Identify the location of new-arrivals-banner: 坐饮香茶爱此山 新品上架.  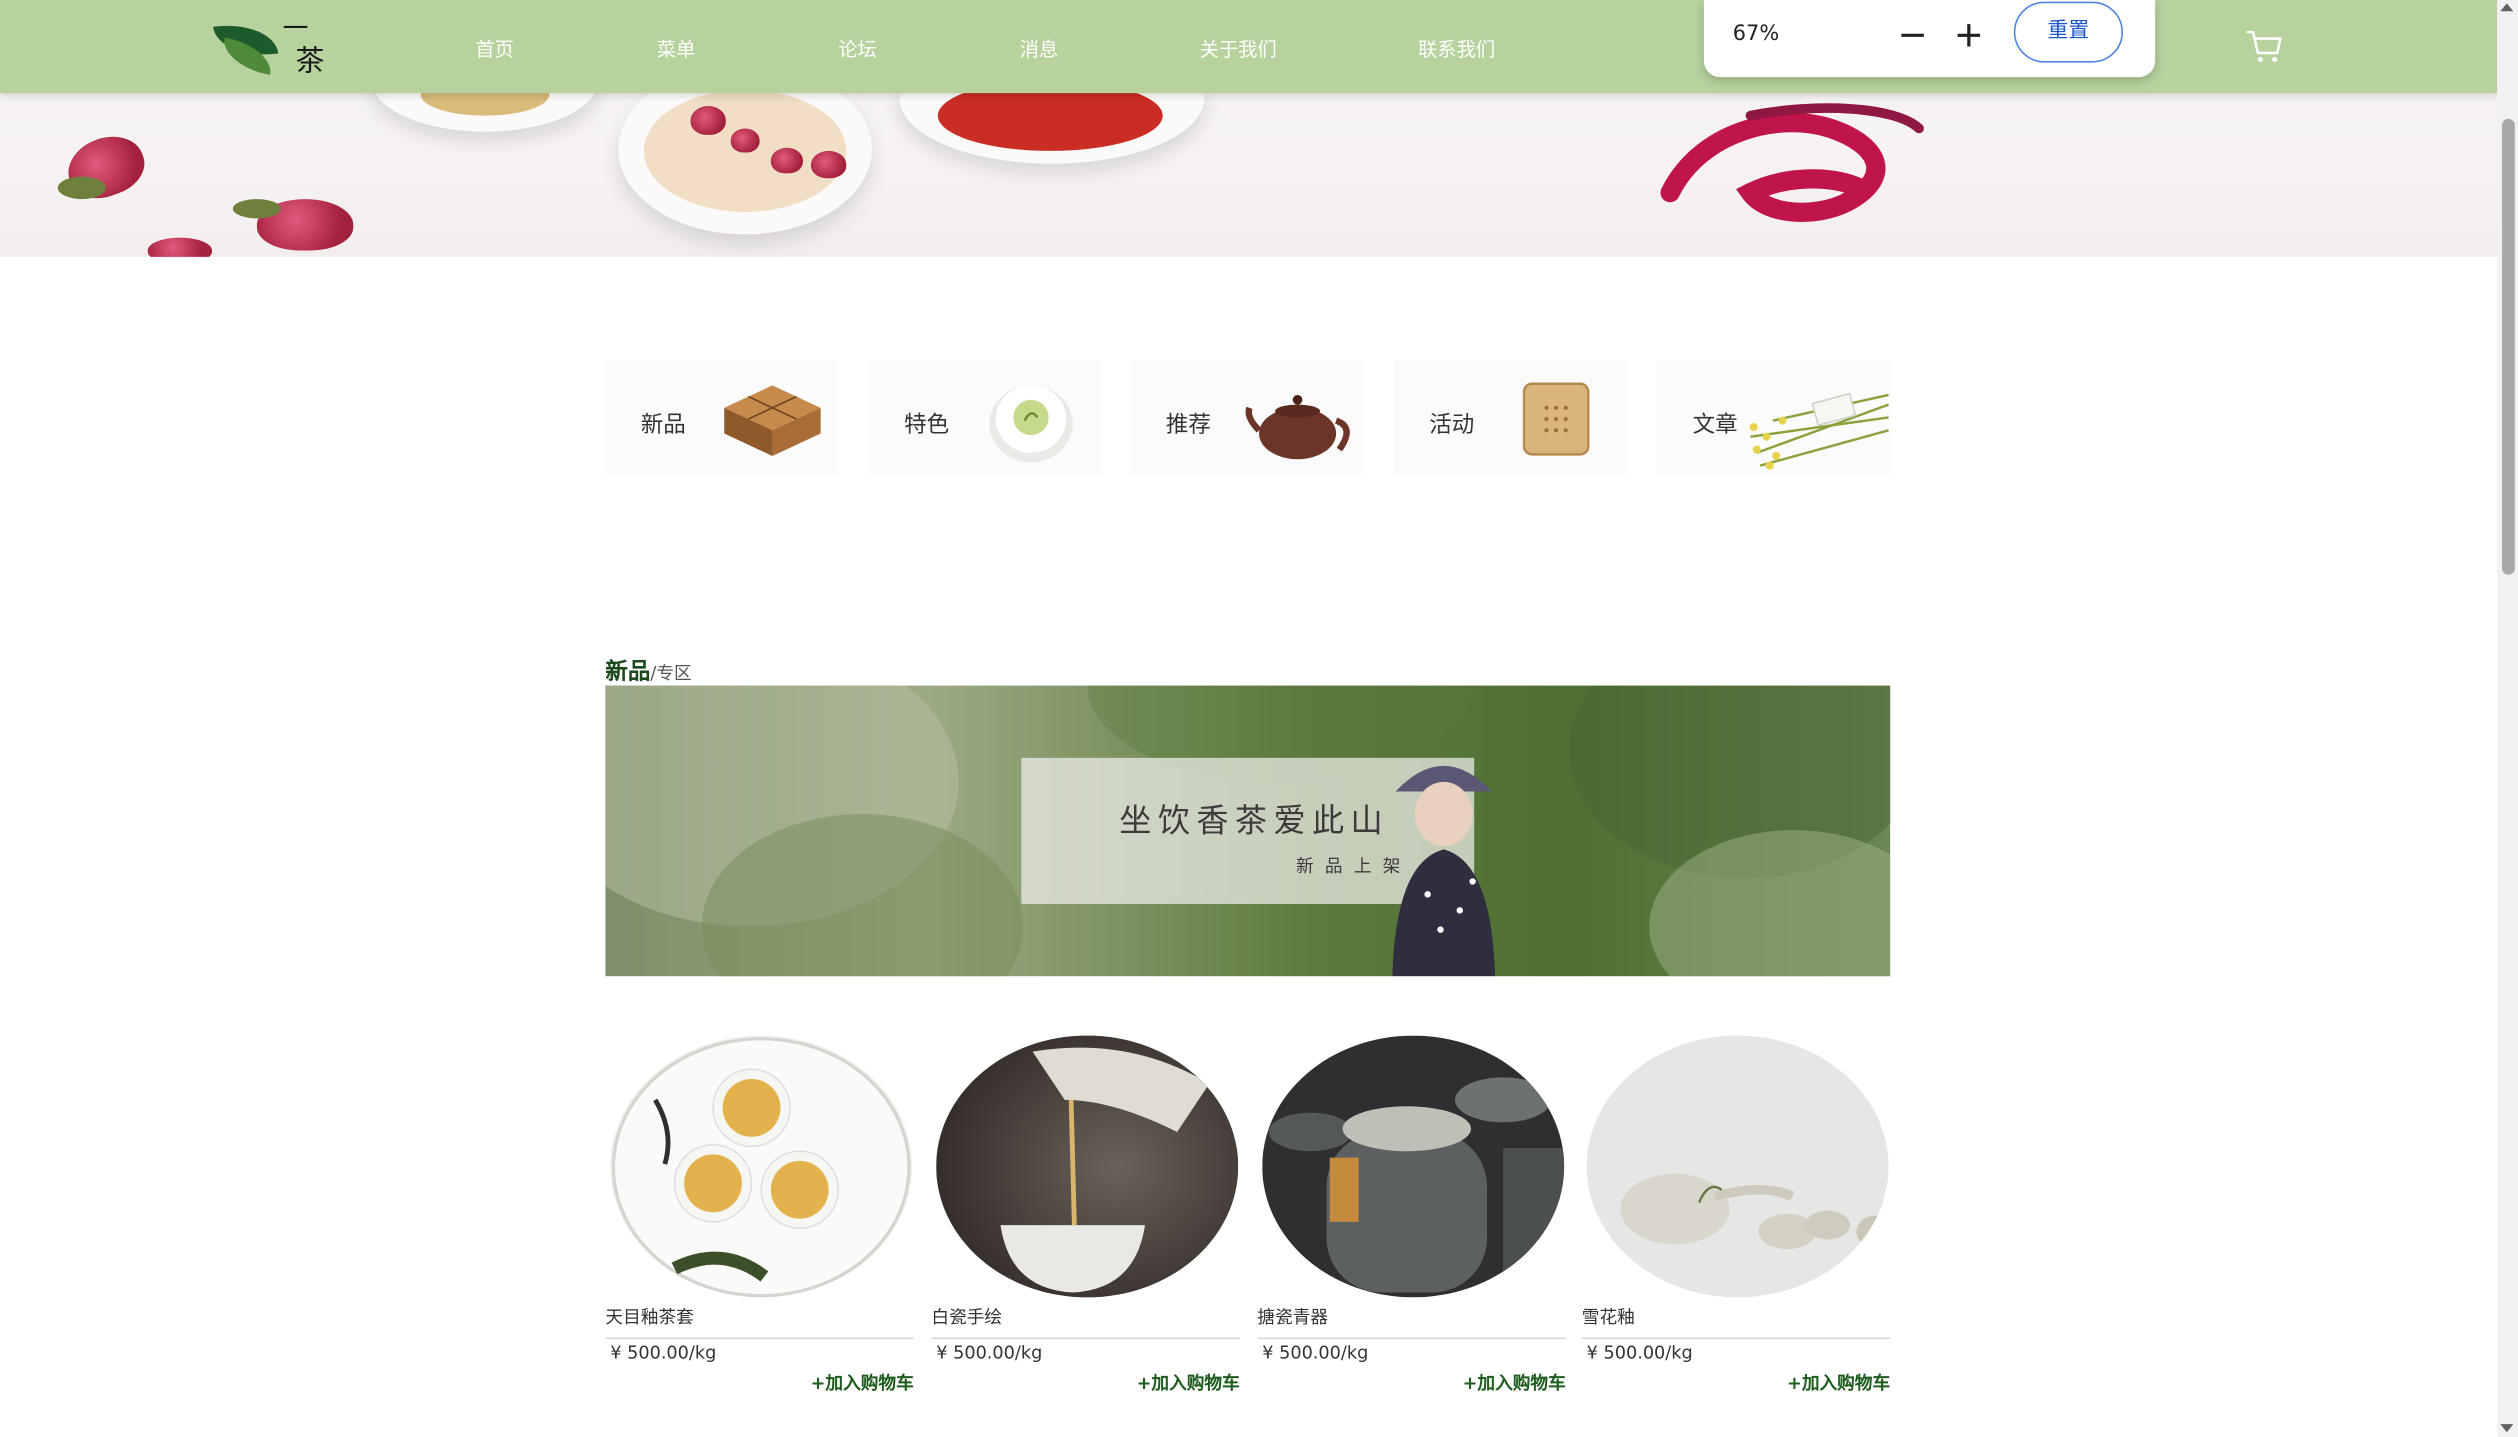
(1248, 831).